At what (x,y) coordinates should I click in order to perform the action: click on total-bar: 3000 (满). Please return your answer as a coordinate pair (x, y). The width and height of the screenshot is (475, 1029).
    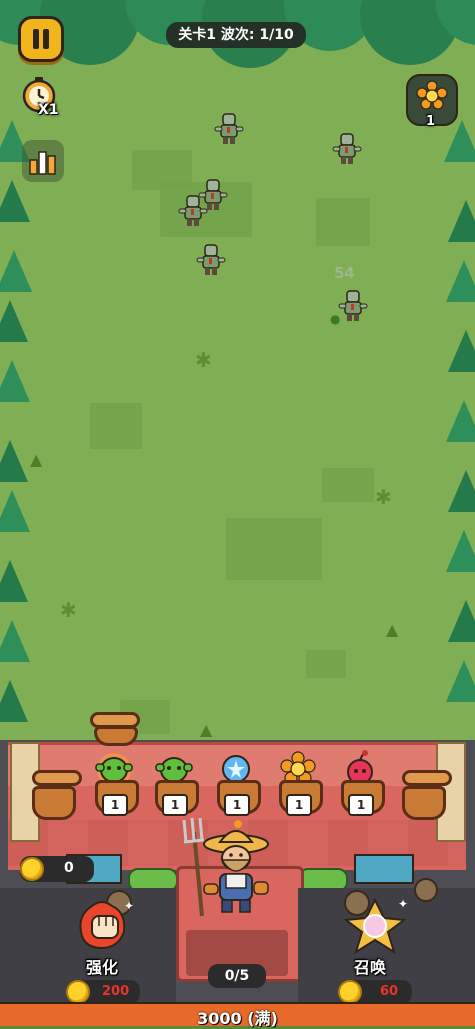
    Looking at the image, I should click on (237, 1015).